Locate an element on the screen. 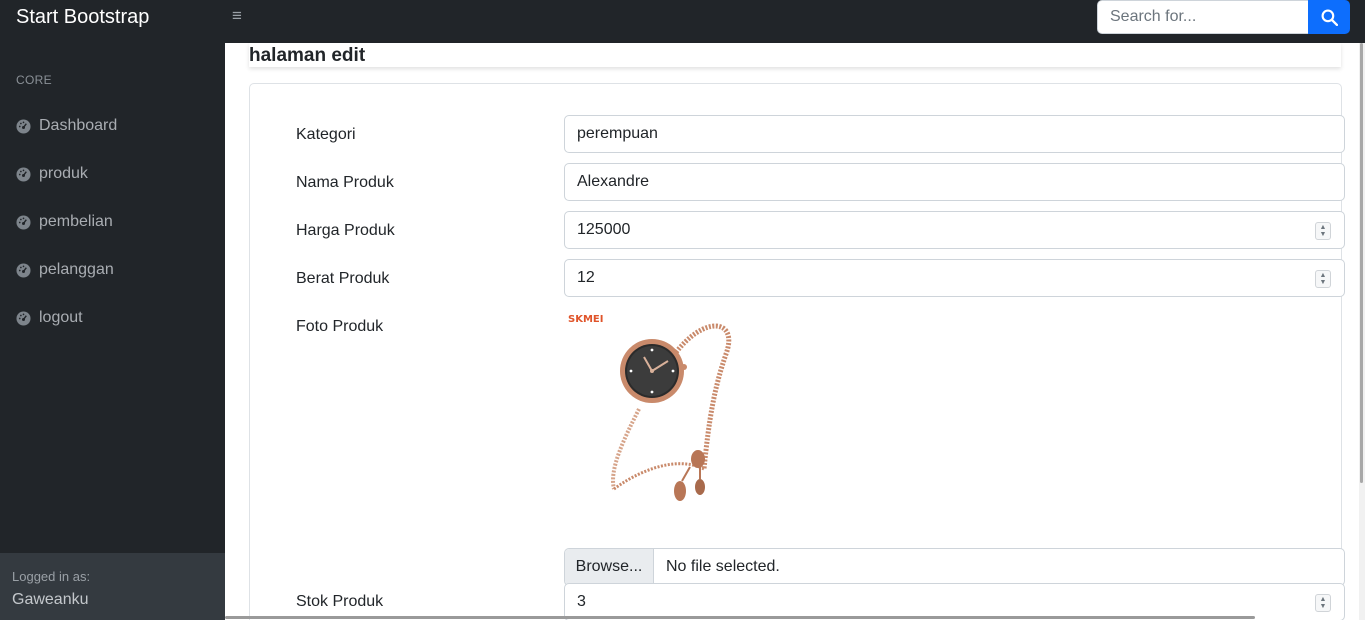 The image size is (1365, 620). kategori-field: perempuan is located at coordinates (954, 134).